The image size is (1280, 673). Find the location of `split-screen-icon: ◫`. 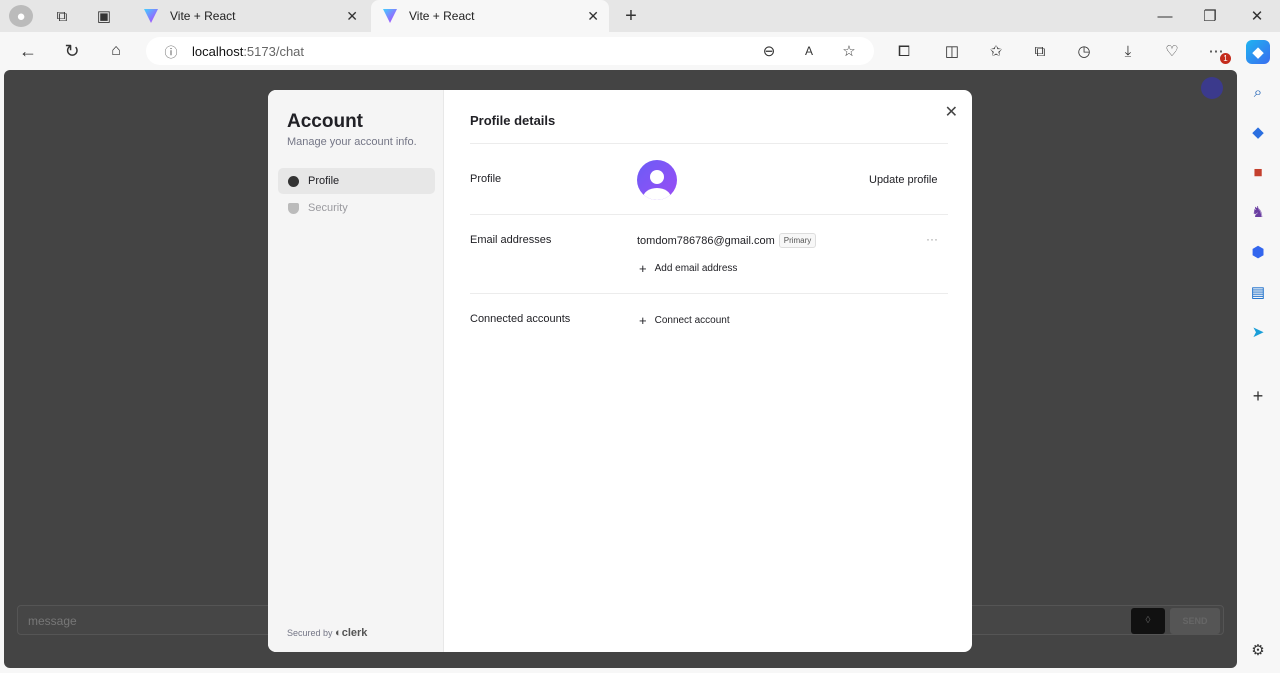

split-screen-icon: ◫ is located at coordinates (952, 51).